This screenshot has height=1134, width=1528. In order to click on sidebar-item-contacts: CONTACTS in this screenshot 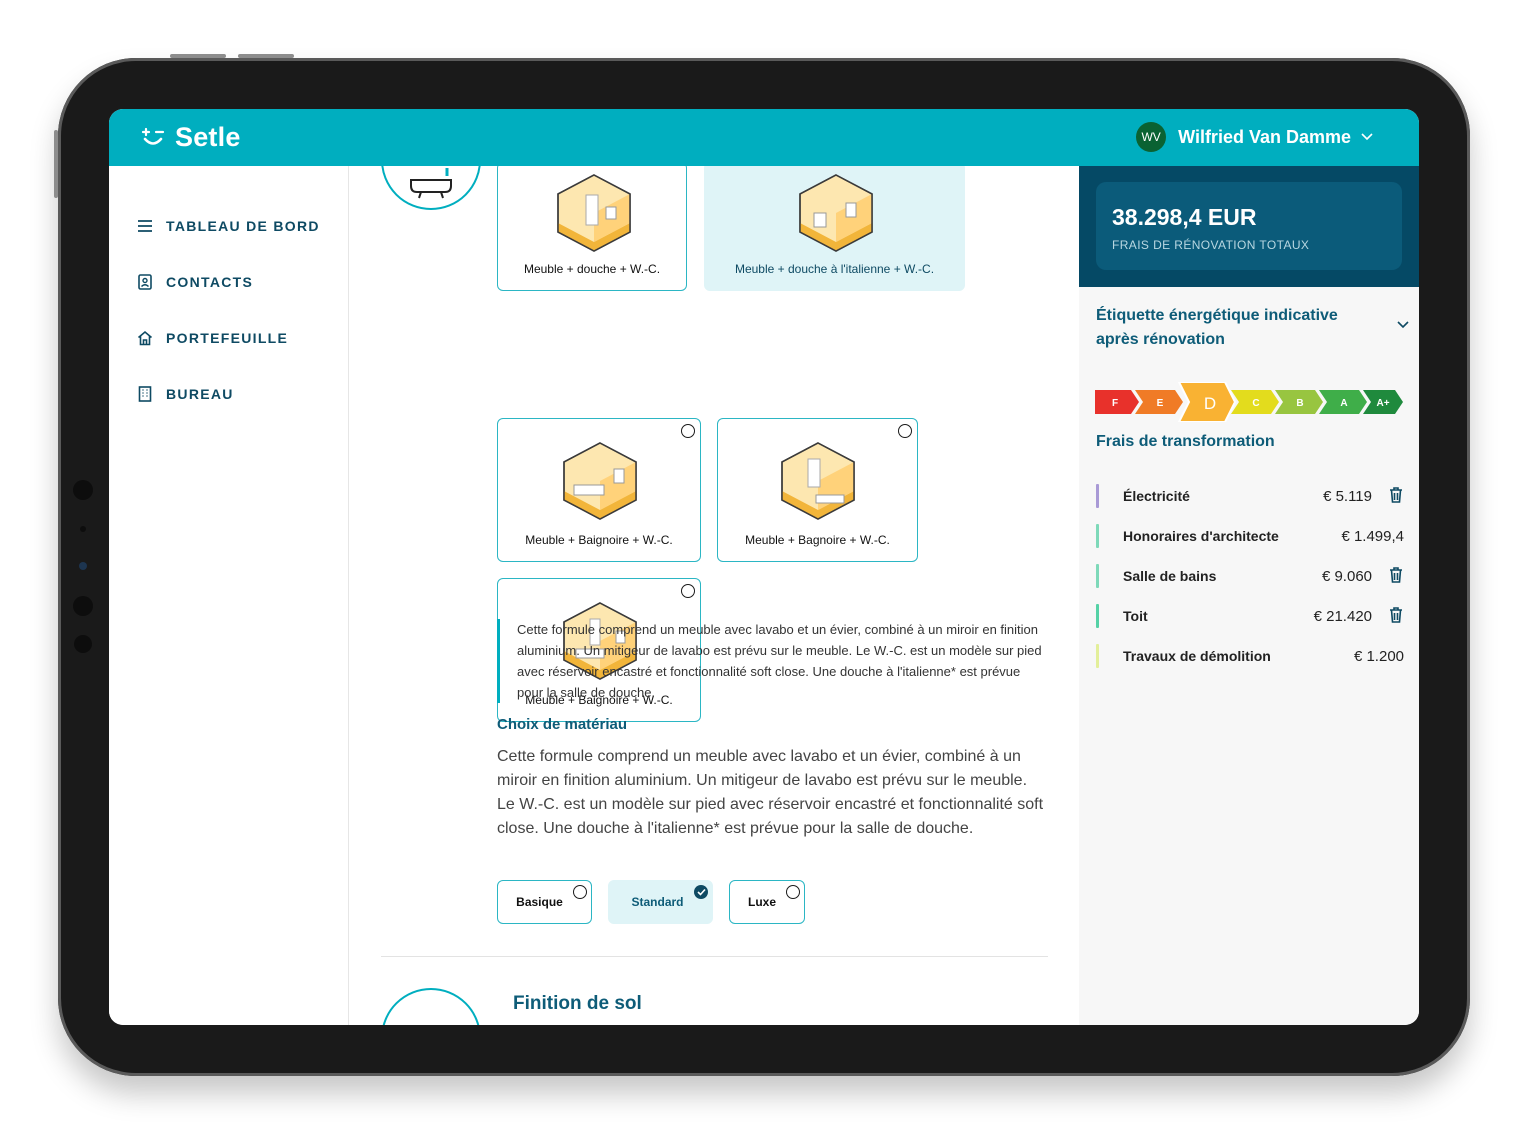, I will do `click(195, 282)`.